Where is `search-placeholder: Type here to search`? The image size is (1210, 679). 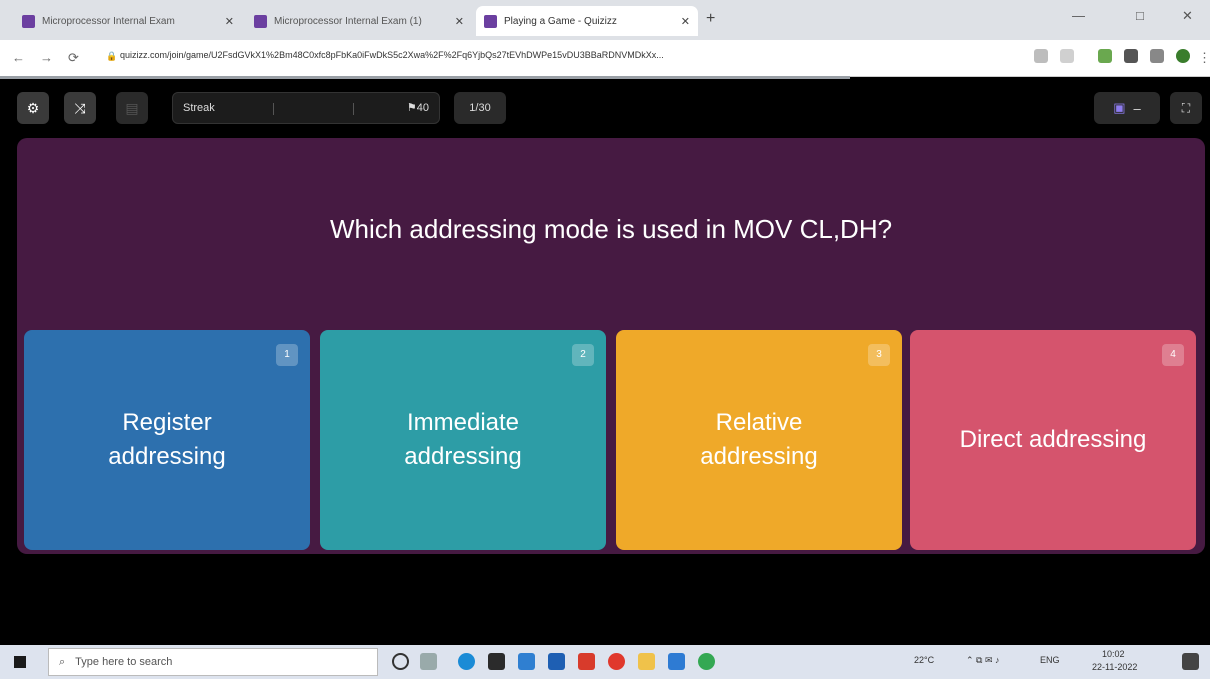
search-placeholder: Type here to search is located at coordinates (124, 662).